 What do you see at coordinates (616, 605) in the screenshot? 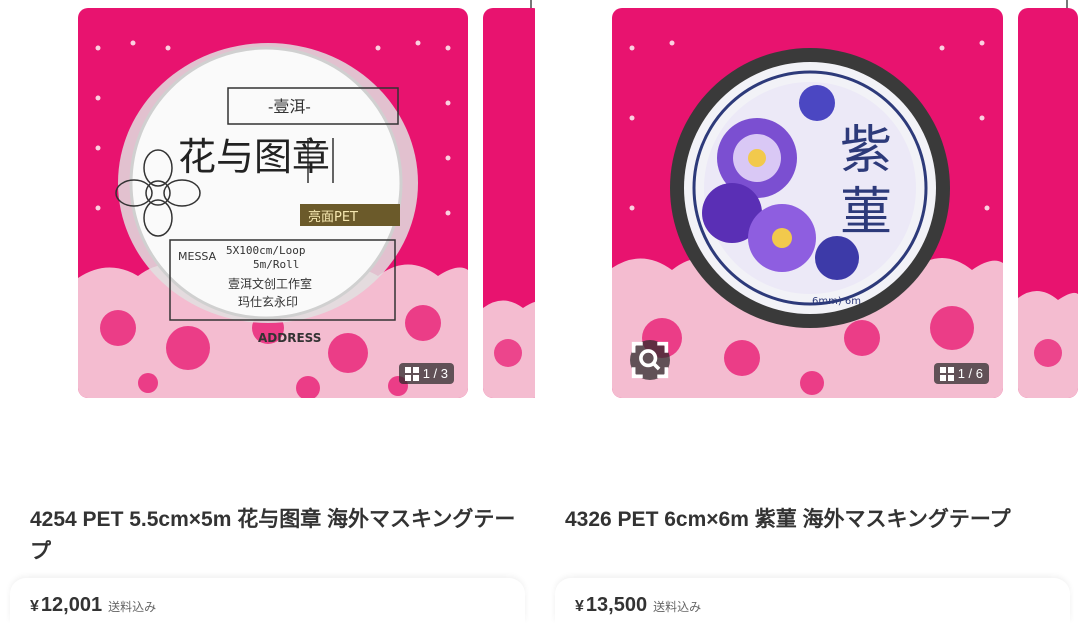
I see `price-value: 13,500` at bounding box center [616, 605].